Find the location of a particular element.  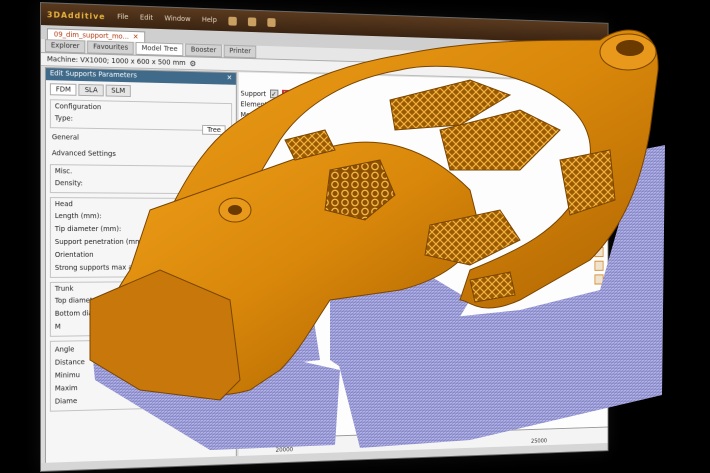

gear-icon: ⚙ is located at coordinates (192, 63).